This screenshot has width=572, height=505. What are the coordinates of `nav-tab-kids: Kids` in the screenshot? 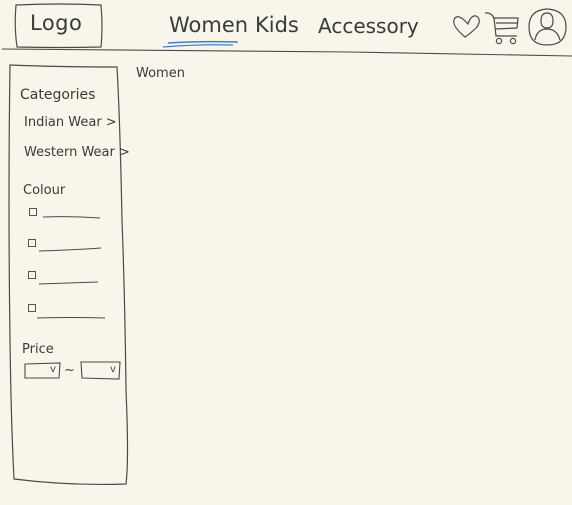 It's located at (277, 25).